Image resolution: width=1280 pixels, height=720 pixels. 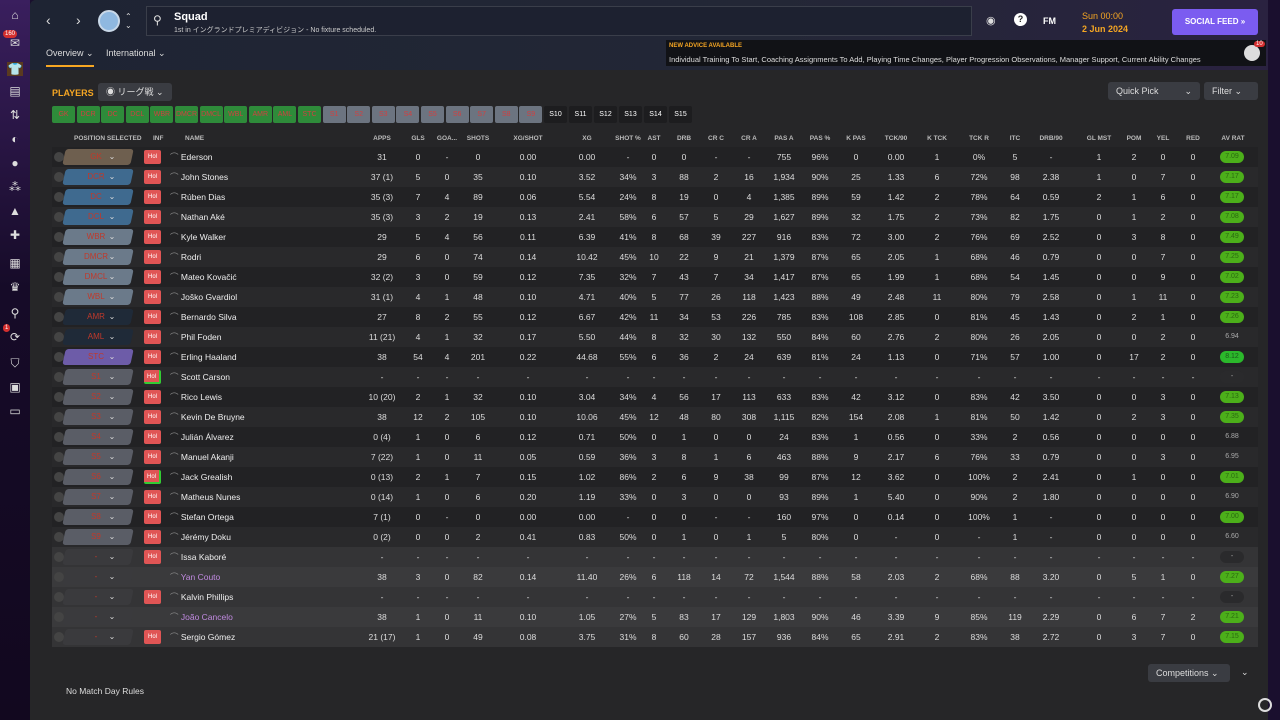 What do you see at coordinates (203, 297) in the screenshot?
I see `player-name: ⌒ Joško Gvardiol` at bounding box center [203, 297].